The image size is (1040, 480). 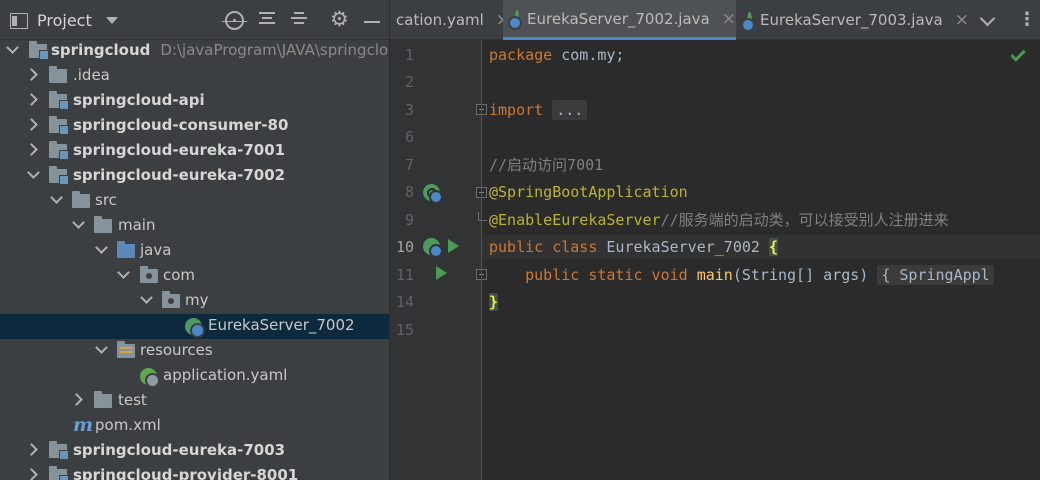 What do you see at coordinates (433, 248) in the screenshot?
I see `spring-bean-icon` at bounding box center [433, 248].